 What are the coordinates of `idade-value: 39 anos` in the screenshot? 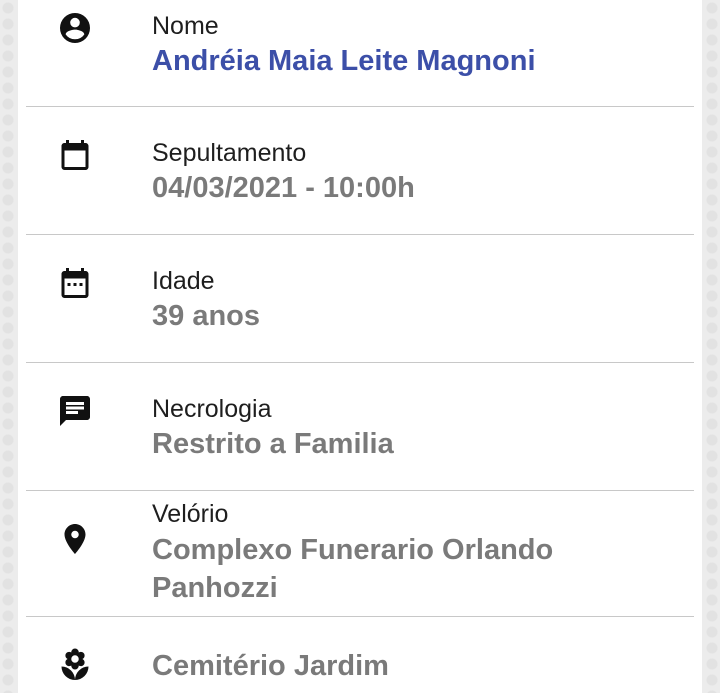 It's located at (206, 316).